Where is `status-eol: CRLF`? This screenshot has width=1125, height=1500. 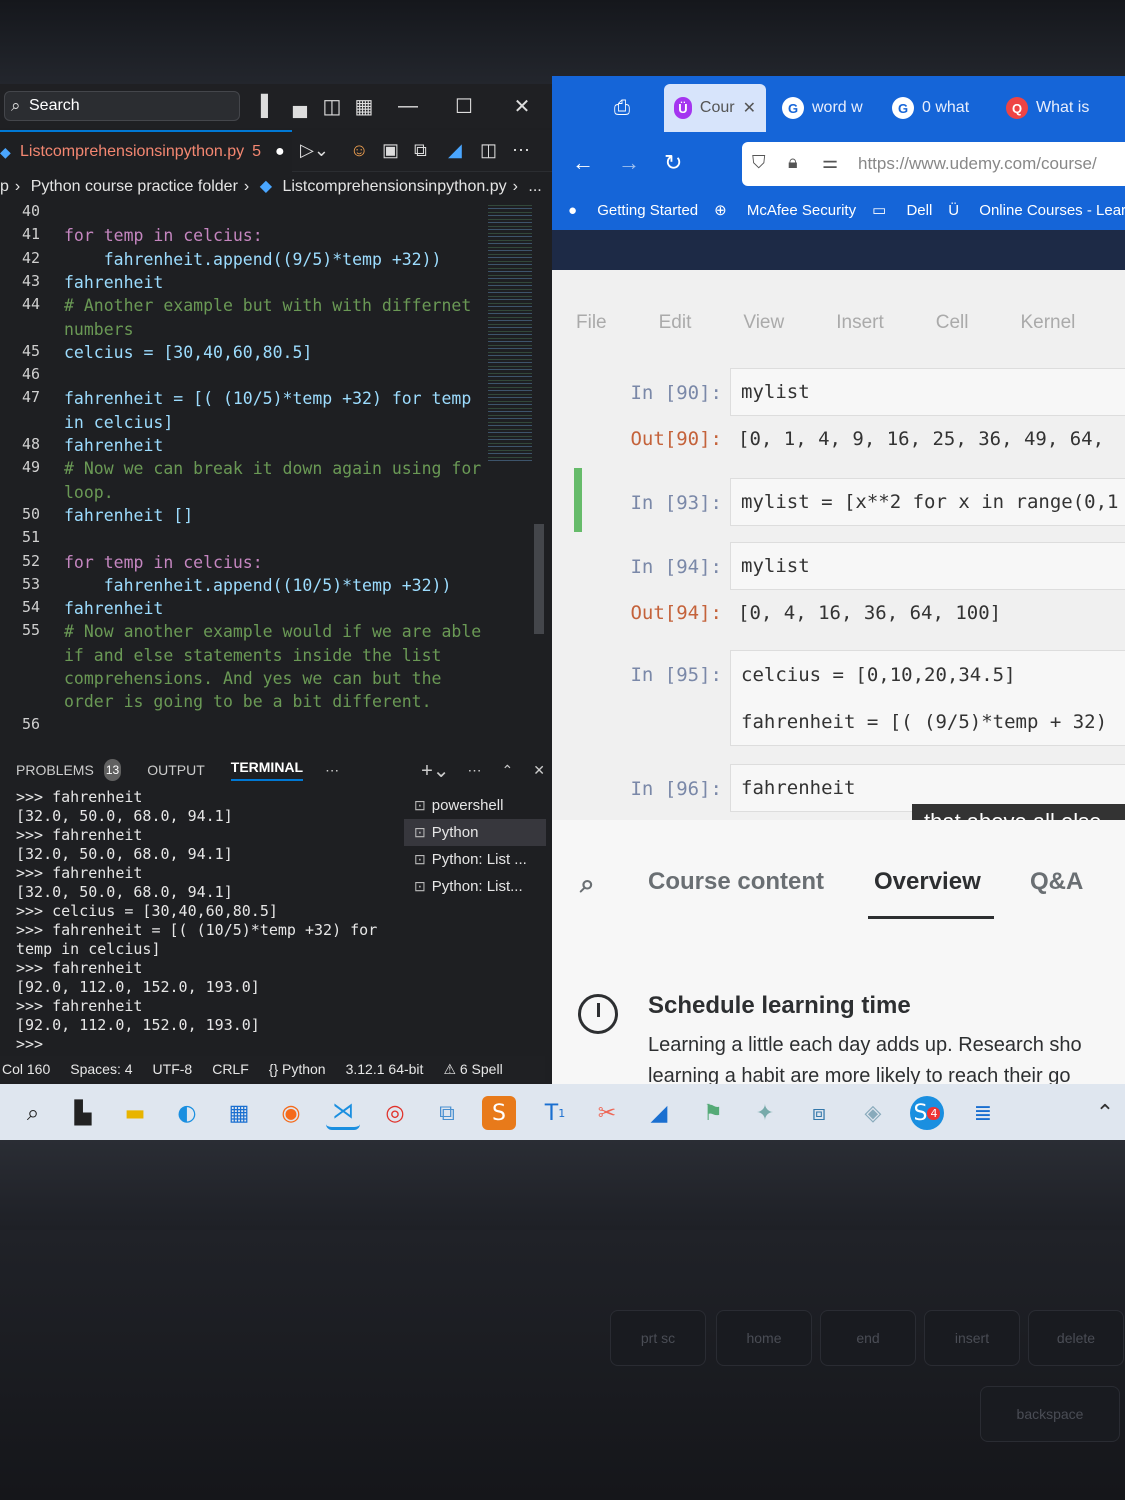
status-eol: CRLF is located at coordinates (230, 1069).